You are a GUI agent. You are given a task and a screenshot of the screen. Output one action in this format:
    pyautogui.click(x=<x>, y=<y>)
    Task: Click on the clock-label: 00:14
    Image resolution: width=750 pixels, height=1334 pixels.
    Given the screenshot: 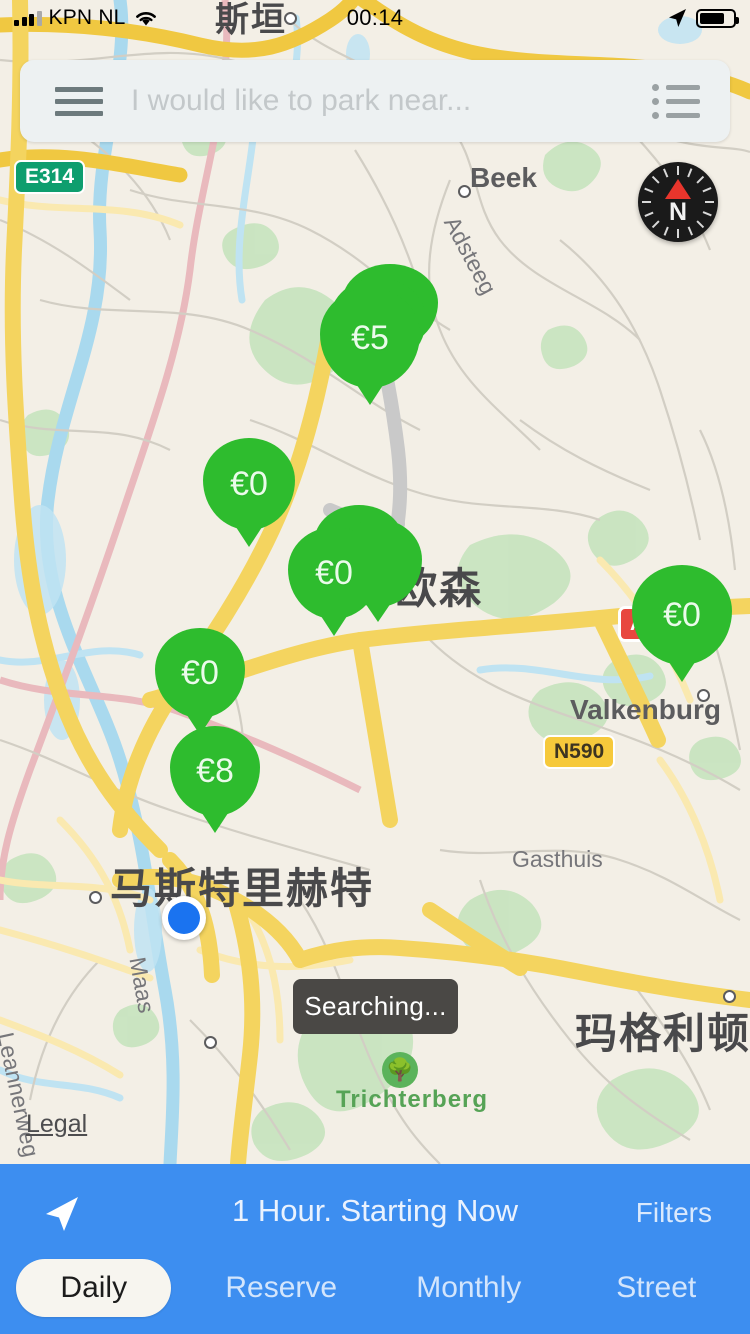 What is the action you would take?
    pyautogui.click(x=375, y=17)
    